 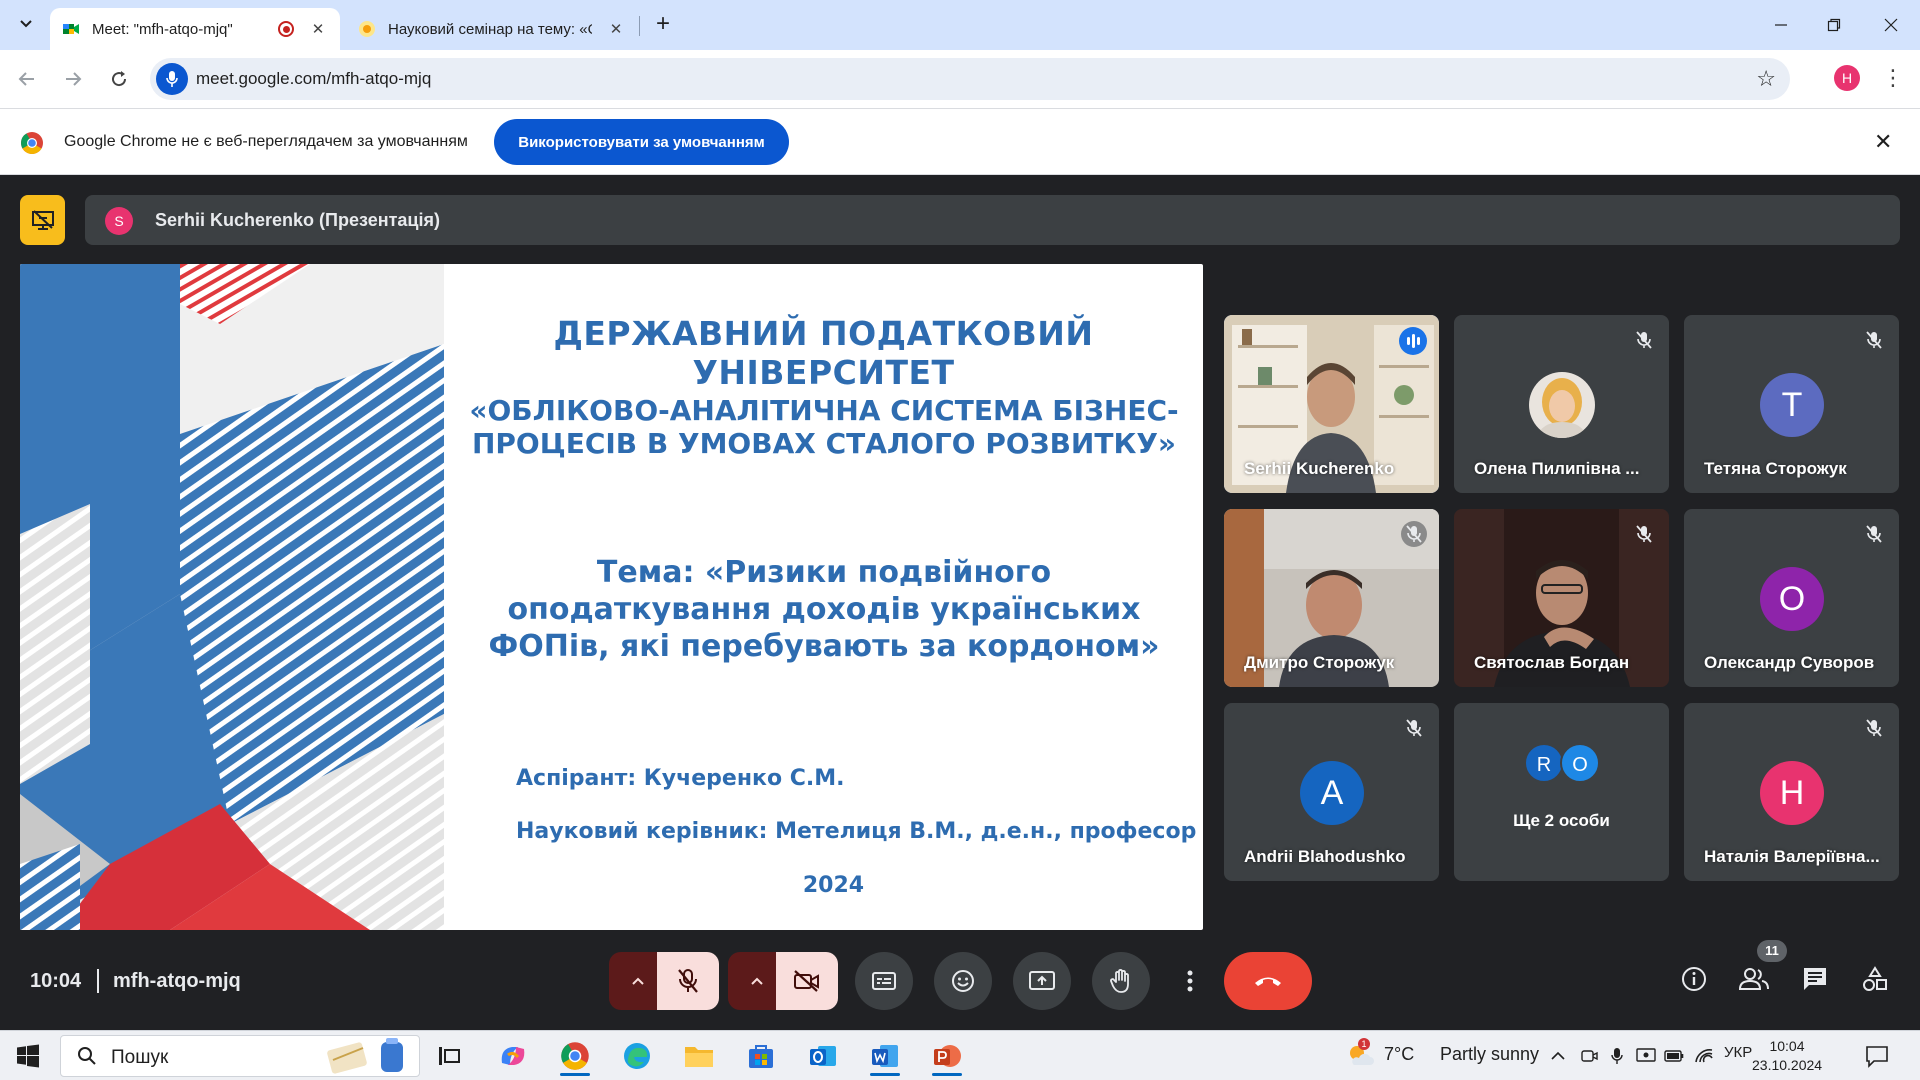 I want to click on search-highlight-illustration, so click(x=365, y=1056).